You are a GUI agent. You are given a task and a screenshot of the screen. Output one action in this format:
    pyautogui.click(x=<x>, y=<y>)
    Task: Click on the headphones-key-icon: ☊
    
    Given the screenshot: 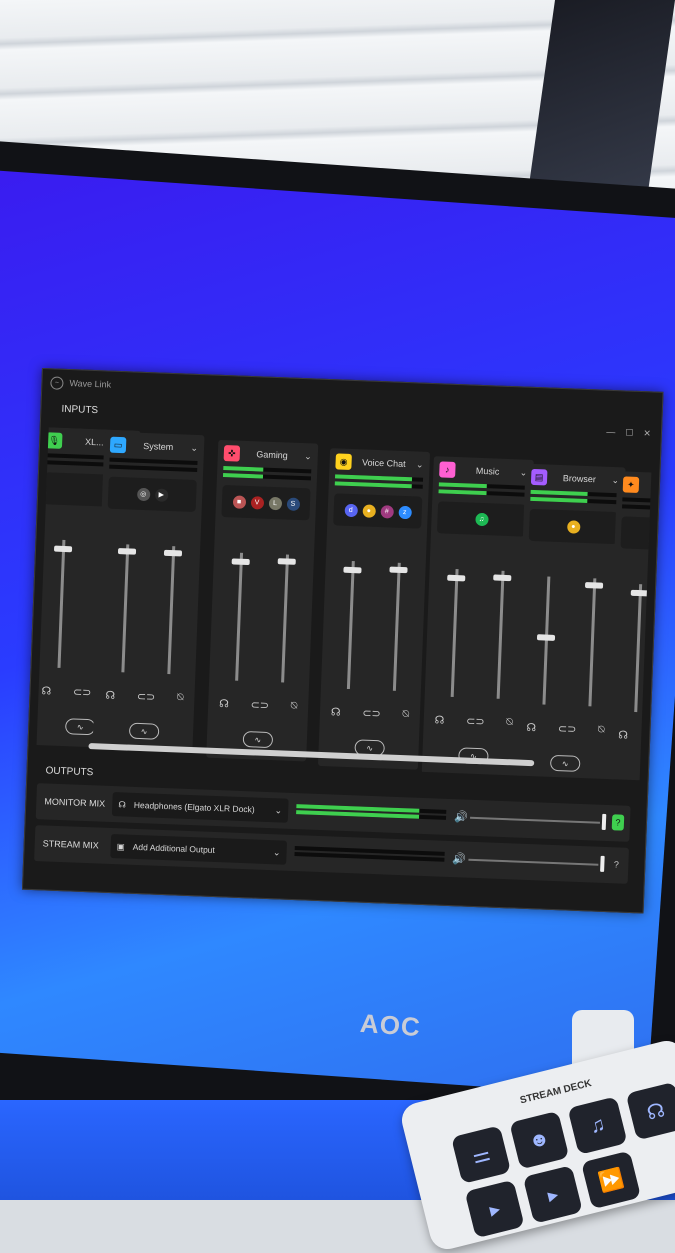 What is the action you would take?
    pyautogui.click(x=650, y=1111)
    